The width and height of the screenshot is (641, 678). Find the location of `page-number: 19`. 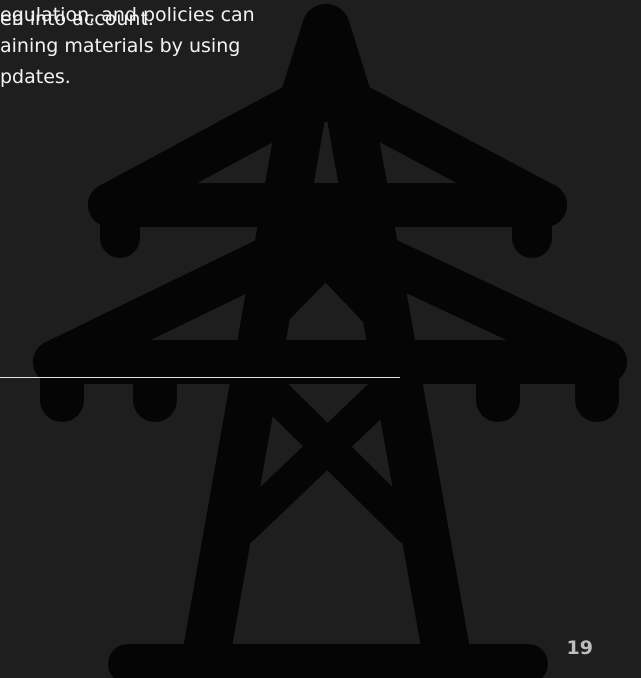

page-number: 19 is located at coordinates (579, 648).